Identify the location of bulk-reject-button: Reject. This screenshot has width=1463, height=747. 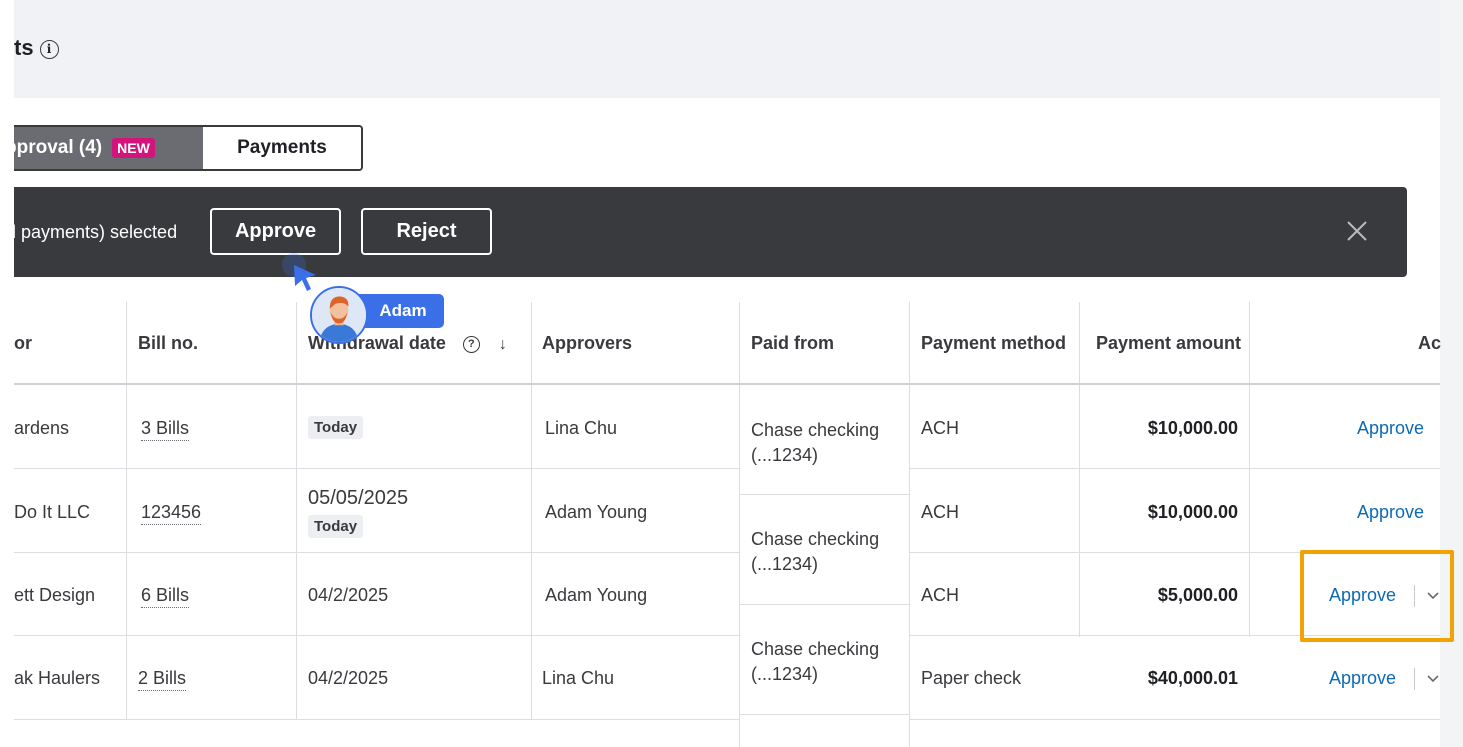
(426, 231).